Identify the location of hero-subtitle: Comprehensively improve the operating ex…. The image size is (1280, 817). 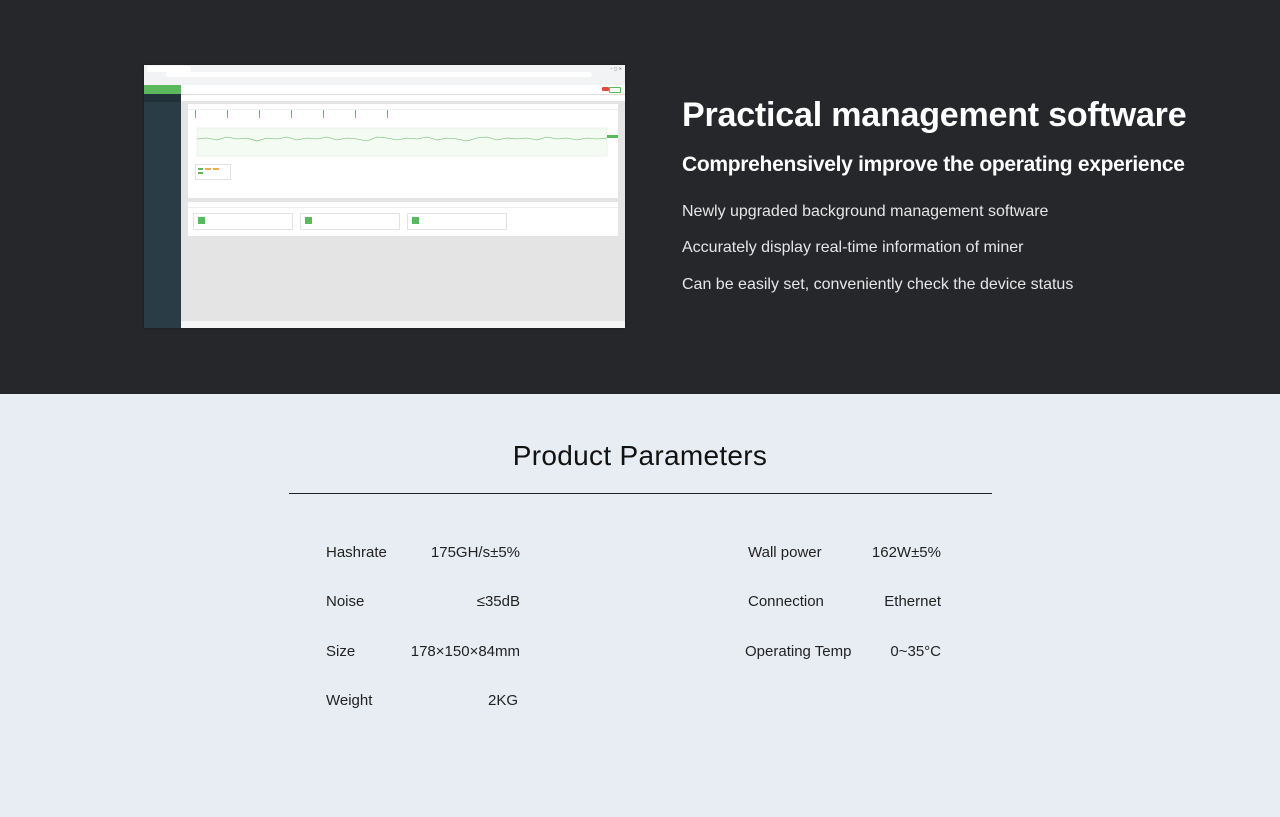
(933, 164).